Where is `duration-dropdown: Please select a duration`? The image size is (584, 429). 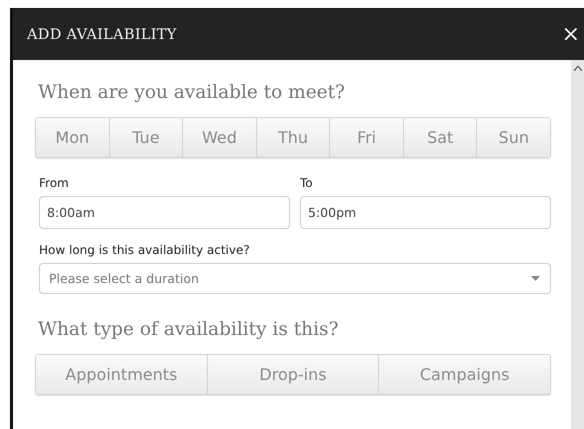 duration-dropdown: Please select a duration is located at coordinates (295, 278).